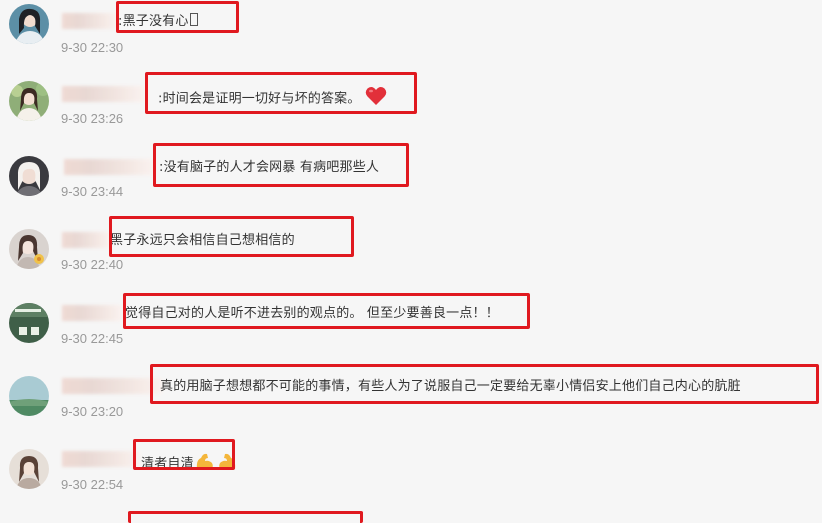 Image resolution: width=822 pixels, height=523 pixels. Describe the element at coordinates (189, 464) in the screenshot. I see `comment-text: 清者自清` at that location.